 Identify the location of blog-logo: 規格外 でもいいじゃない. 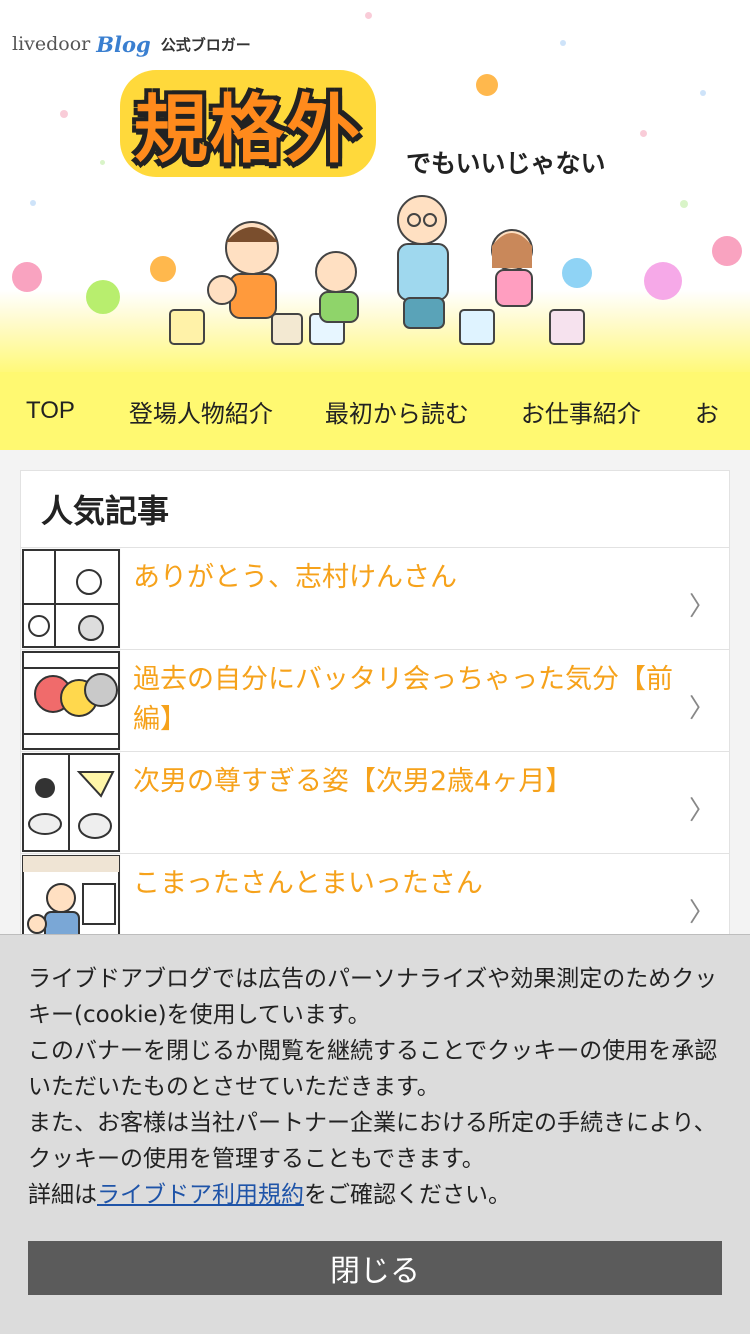
(363, 130).